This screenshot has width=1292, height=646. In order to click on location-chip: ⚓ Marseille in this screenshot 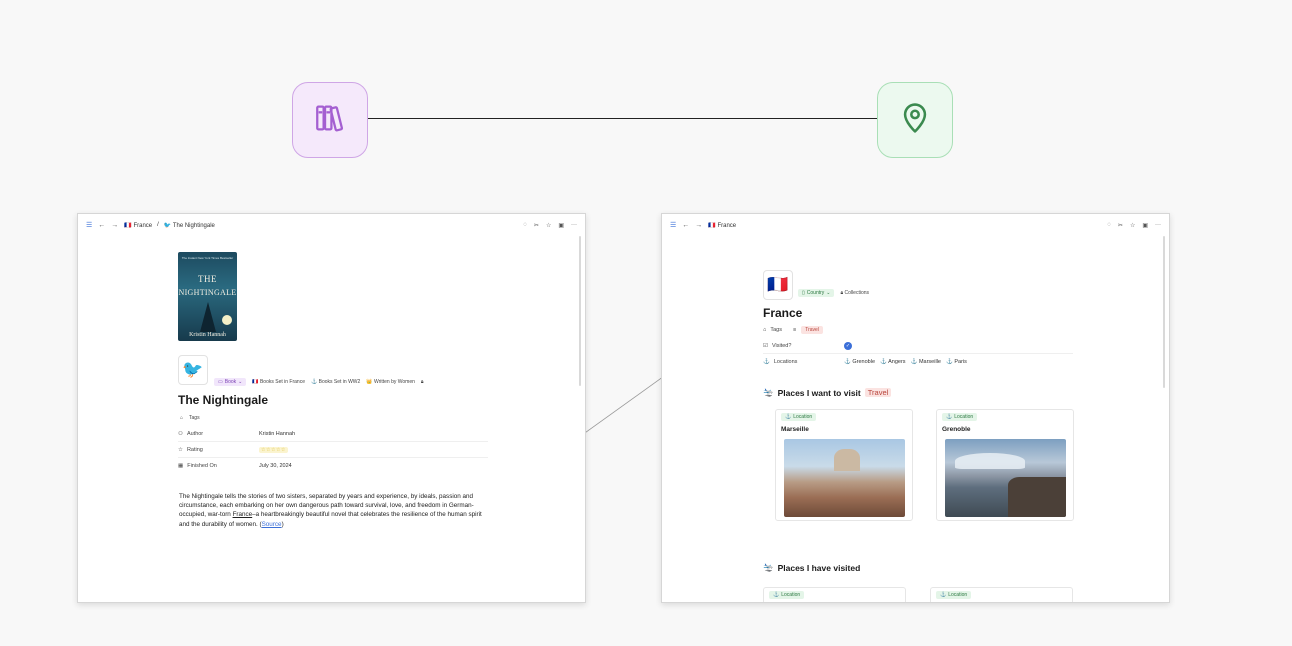, I will do `click(926, 362)`.